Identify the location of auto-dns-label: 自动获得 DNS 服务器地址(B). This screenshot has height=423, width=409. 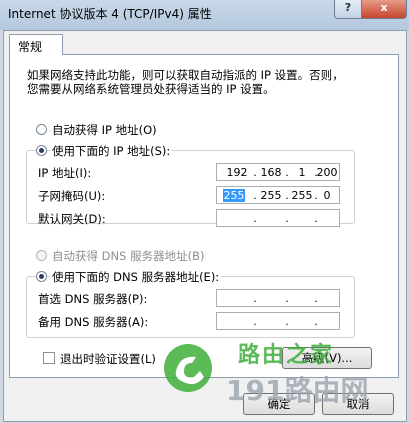
(128, 256).